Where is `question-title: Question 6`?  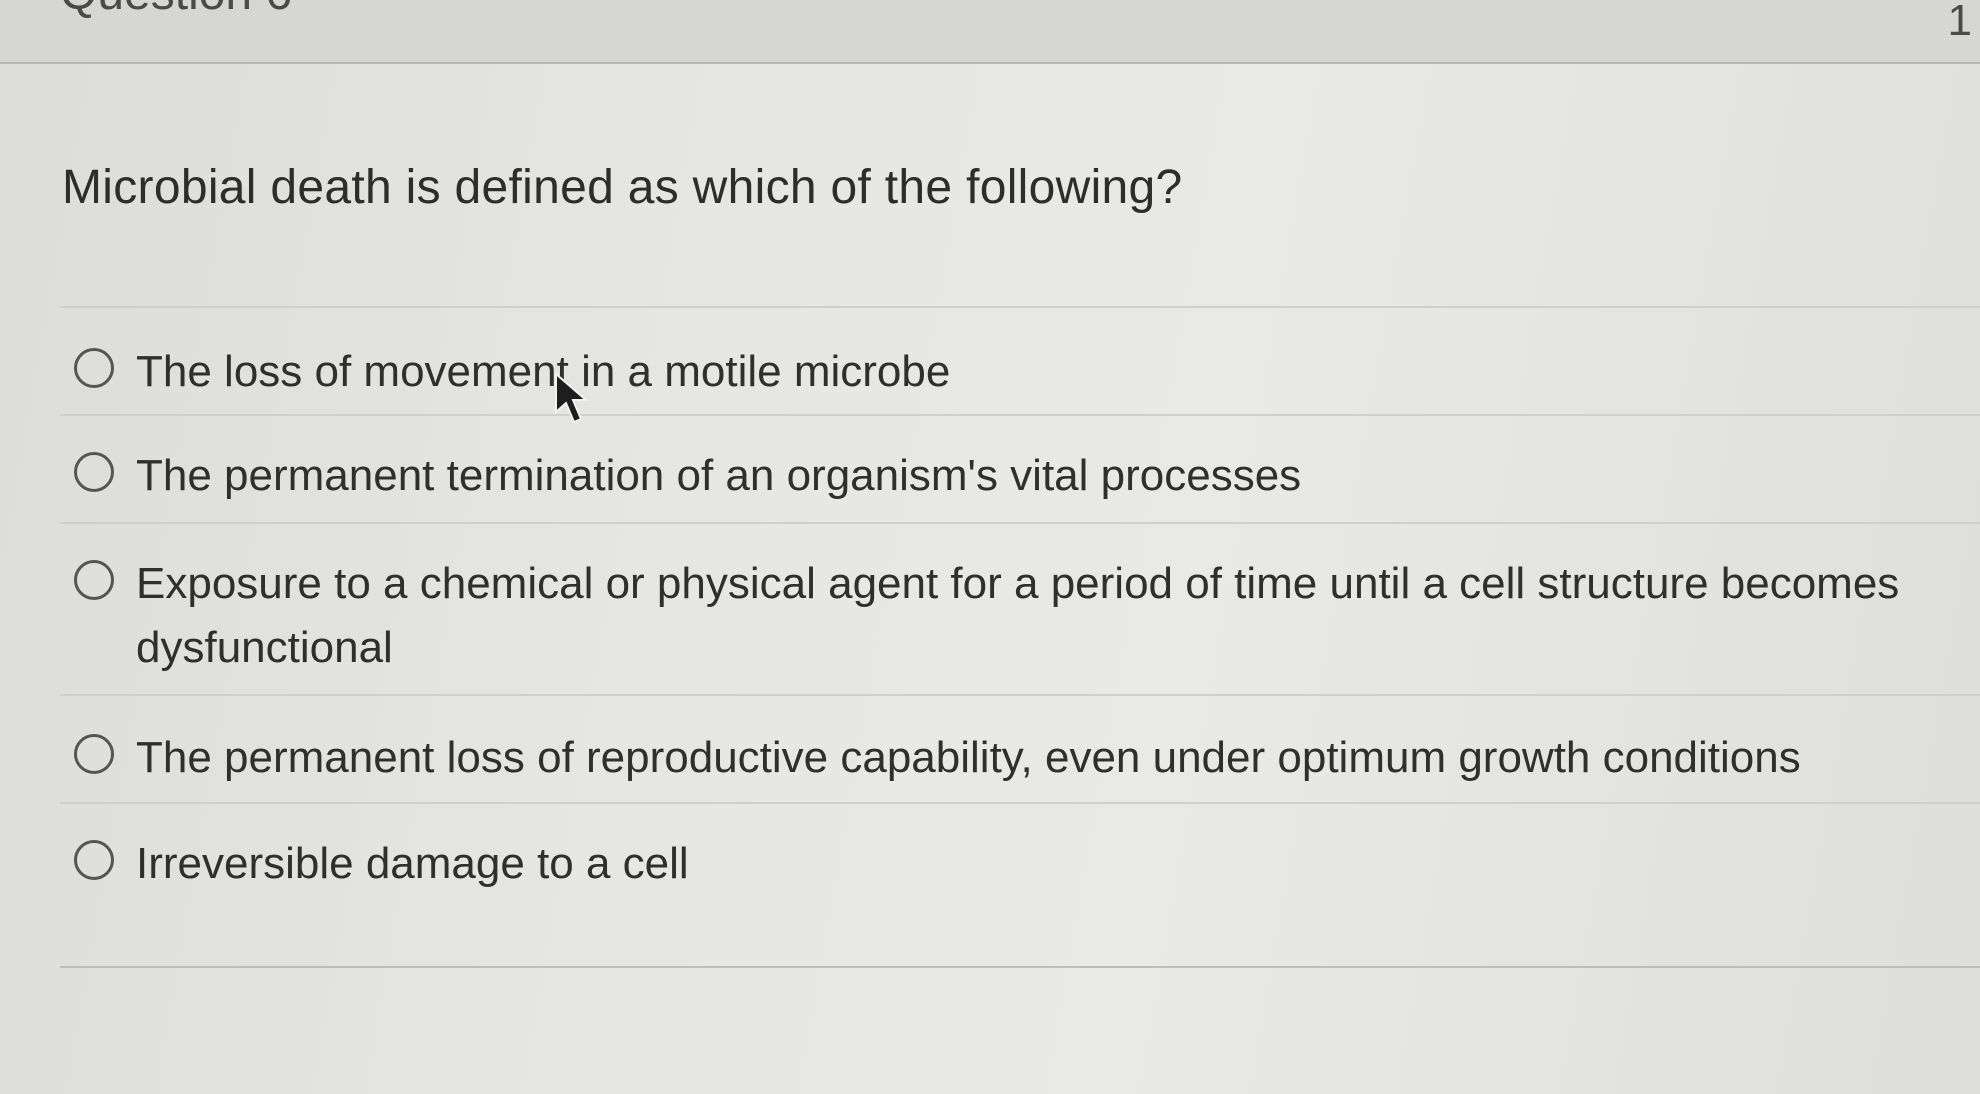 question-title: Question 6 is located at coordinates (176, 10).